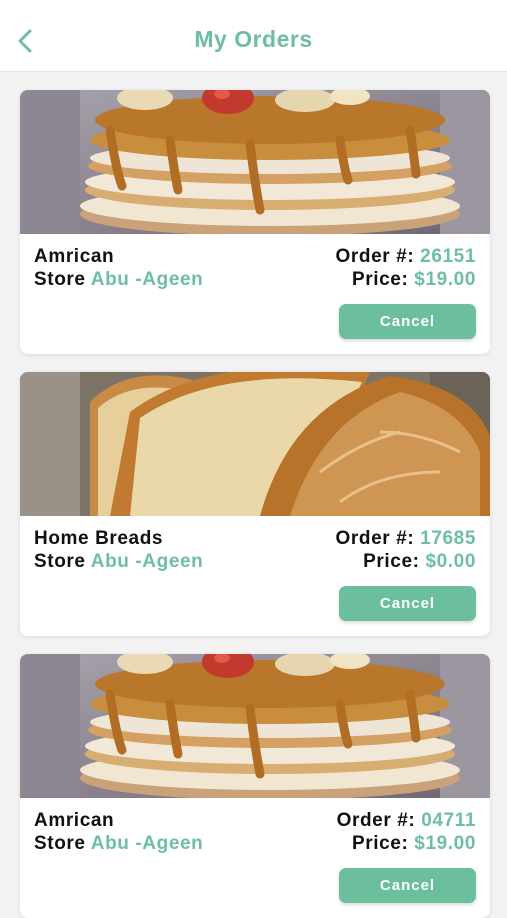  Describe the element at coordinates (448, 820) in the screenshot. I see `order-number-value: 04711` at that location.